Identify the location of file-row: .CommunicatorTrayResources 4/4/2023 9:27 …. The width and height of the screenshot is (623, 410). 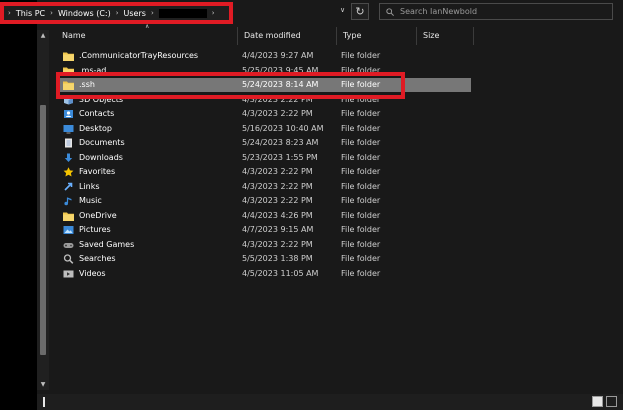
(263, 56).